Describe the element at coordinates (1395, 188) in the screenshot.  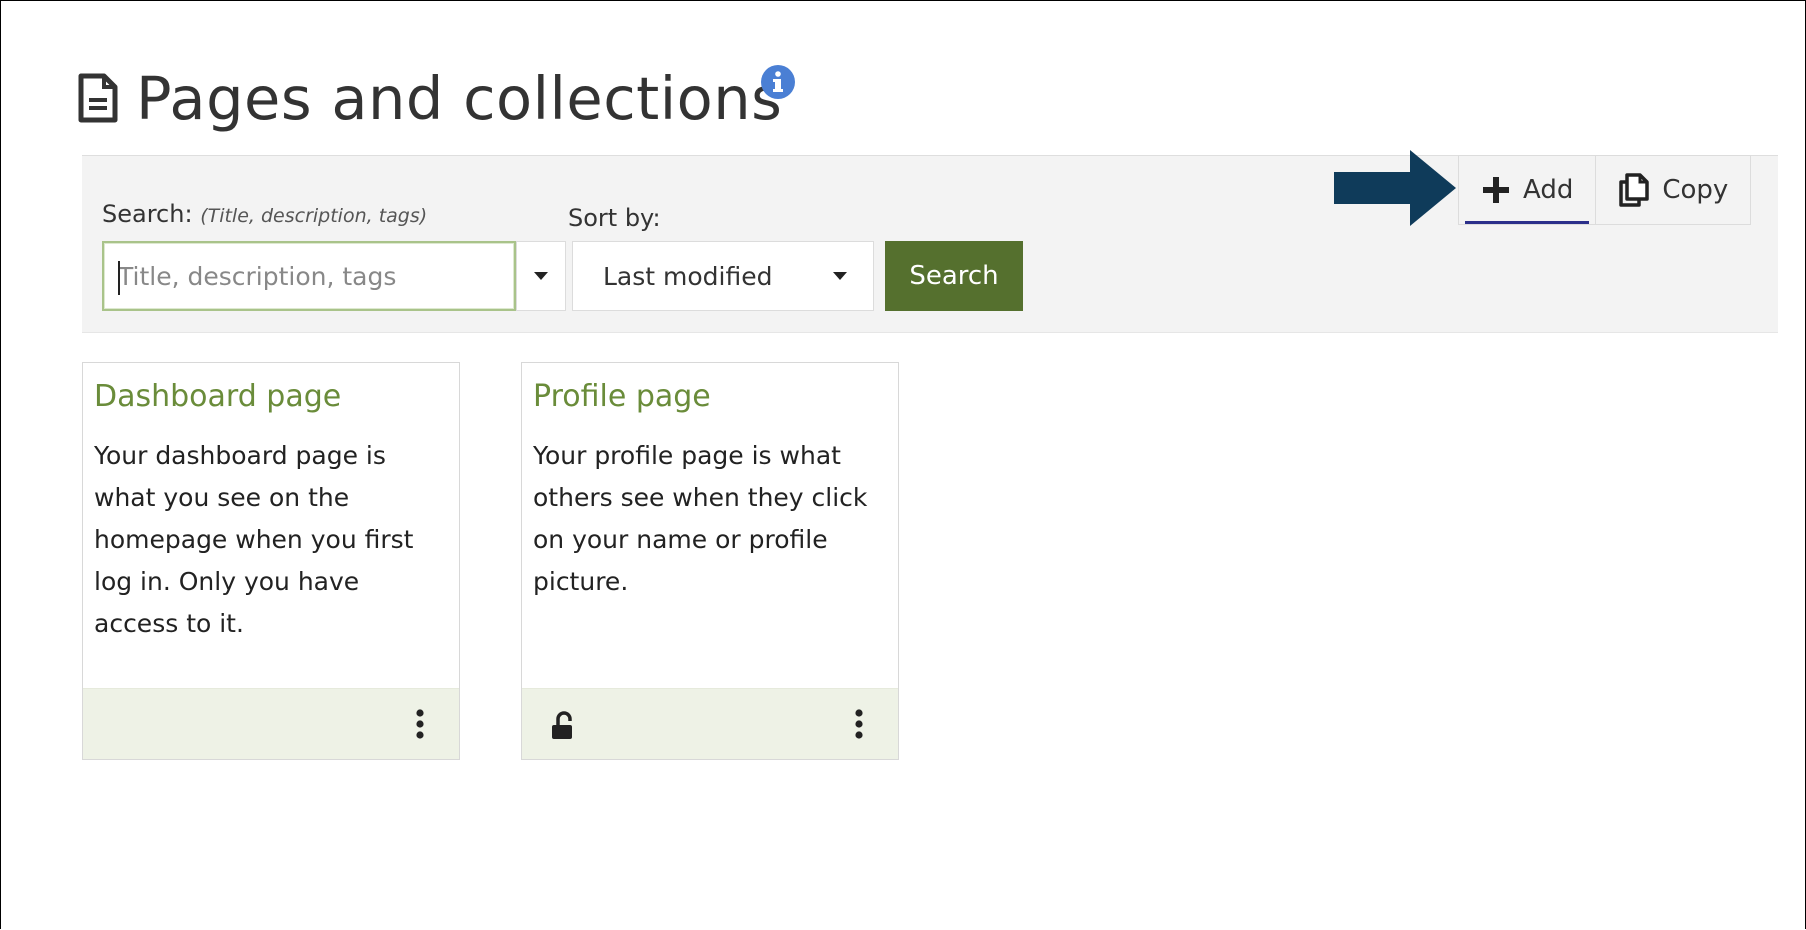
I see `annotation-arrow-icon` at that location.